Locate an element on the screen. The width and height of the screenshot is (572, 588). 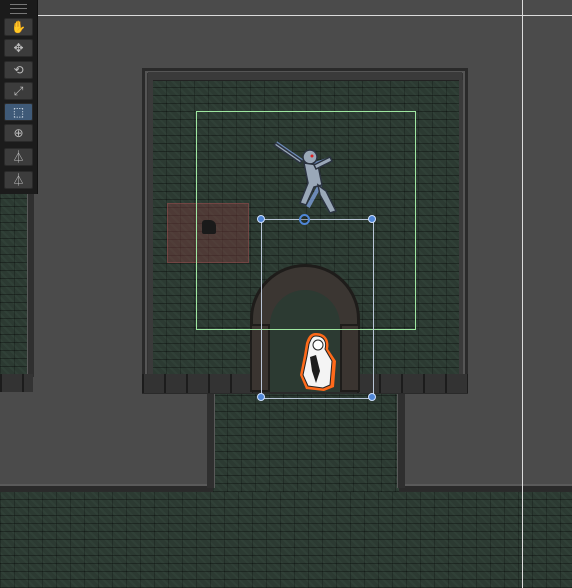
handle-bottom-right is located at coordinates (372, 397).